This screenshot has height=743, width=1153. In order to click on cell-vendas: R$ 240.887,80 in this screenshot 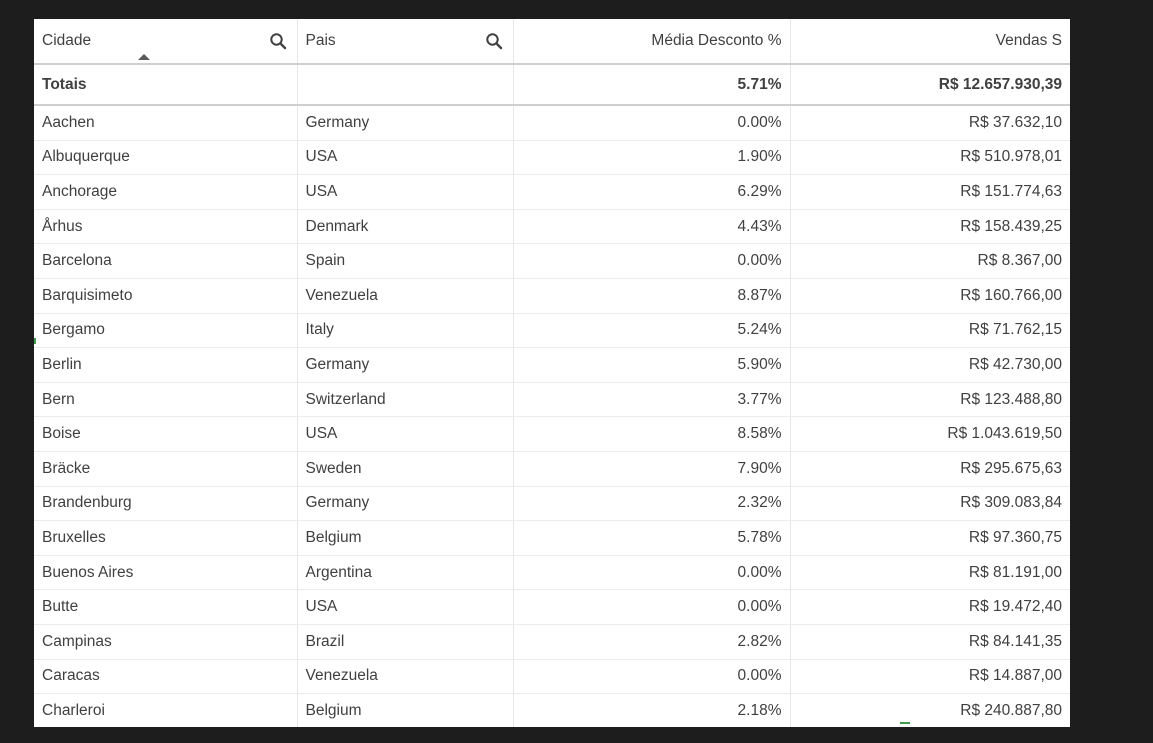, I will do `click(930, 710)`.